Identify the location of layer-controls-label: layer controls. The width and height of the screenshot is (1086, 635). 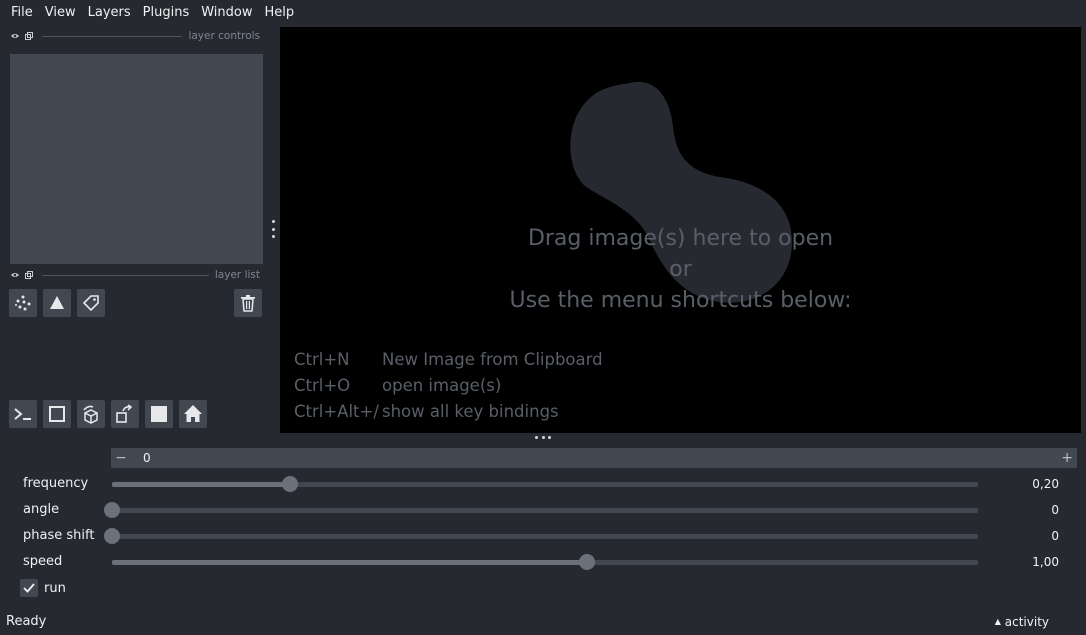
(224, 36).